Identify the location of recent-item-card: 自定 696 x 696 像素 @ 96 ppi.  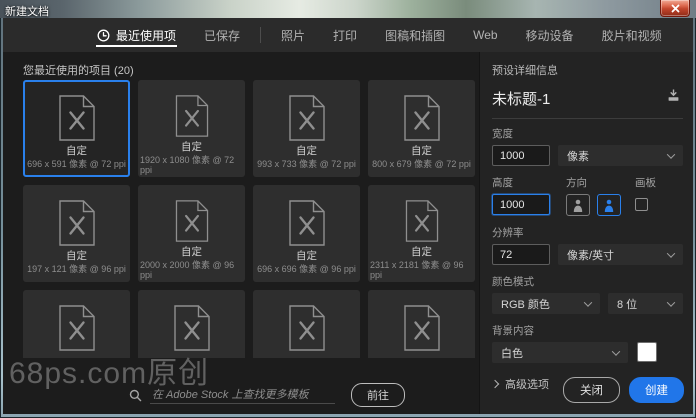
(306, 233).